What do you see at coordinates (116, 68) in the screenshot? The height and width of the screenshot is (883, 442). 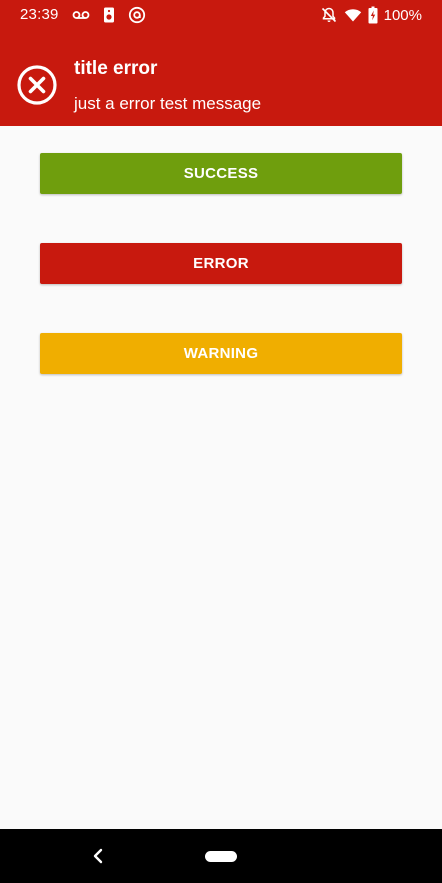 I see `alert-title: title error` at bounding box center [116, 68].